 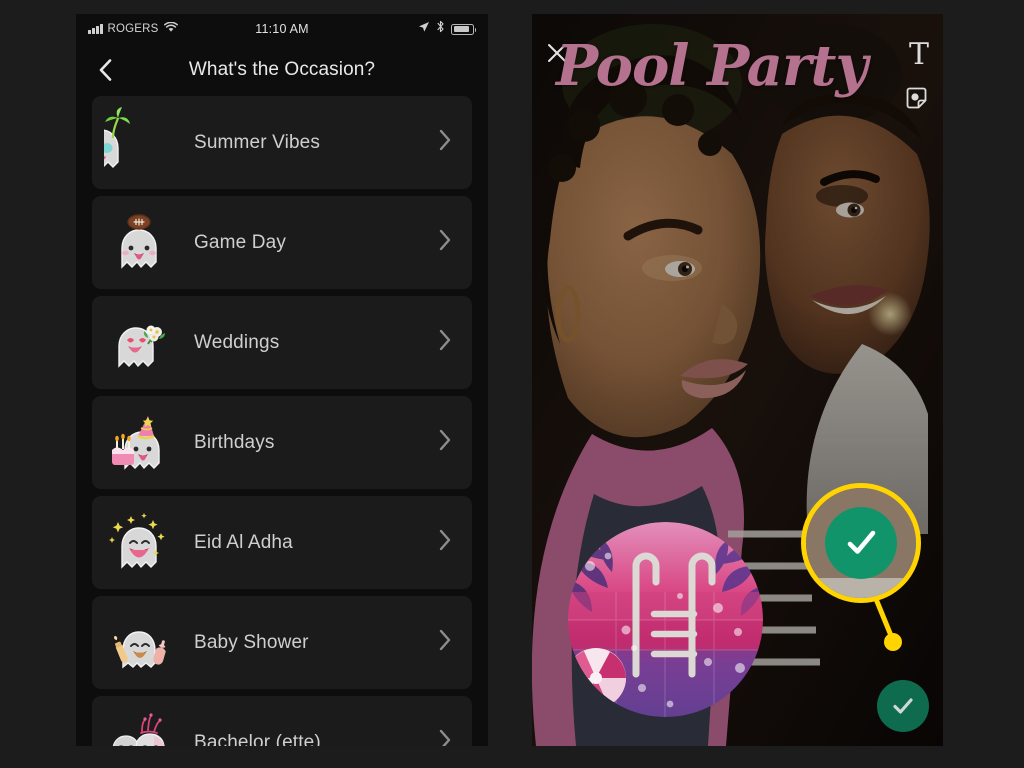 I want to click on ghost-sparkles-icon, so click(x=141, y=543).